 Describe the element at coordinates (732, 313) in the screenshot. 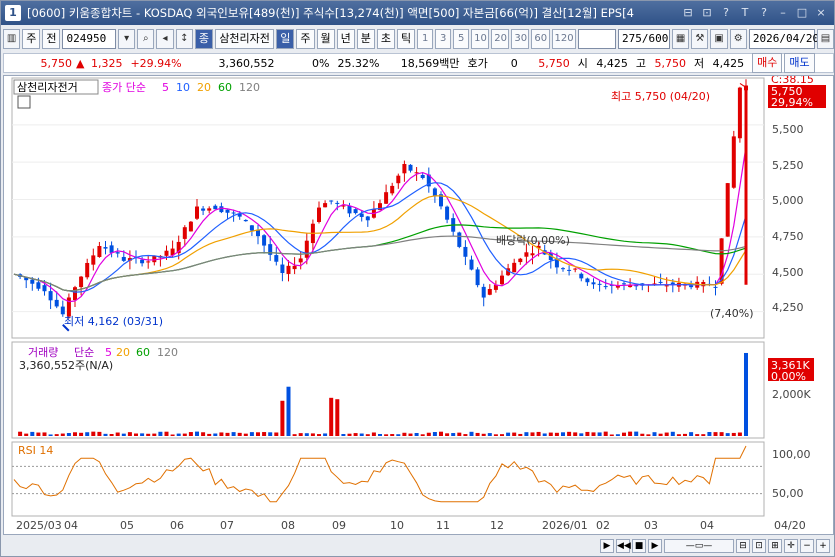

I see `percent-label: (7,40%)` at that location.